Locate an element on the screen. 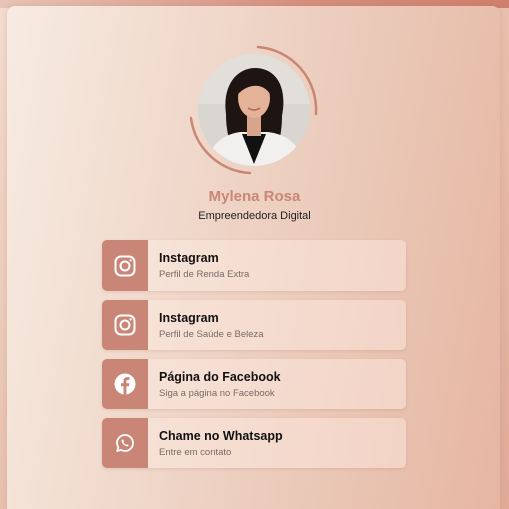 This screenshot has height=509, width=509. facebook-icon is located at coordinates (125, 384).